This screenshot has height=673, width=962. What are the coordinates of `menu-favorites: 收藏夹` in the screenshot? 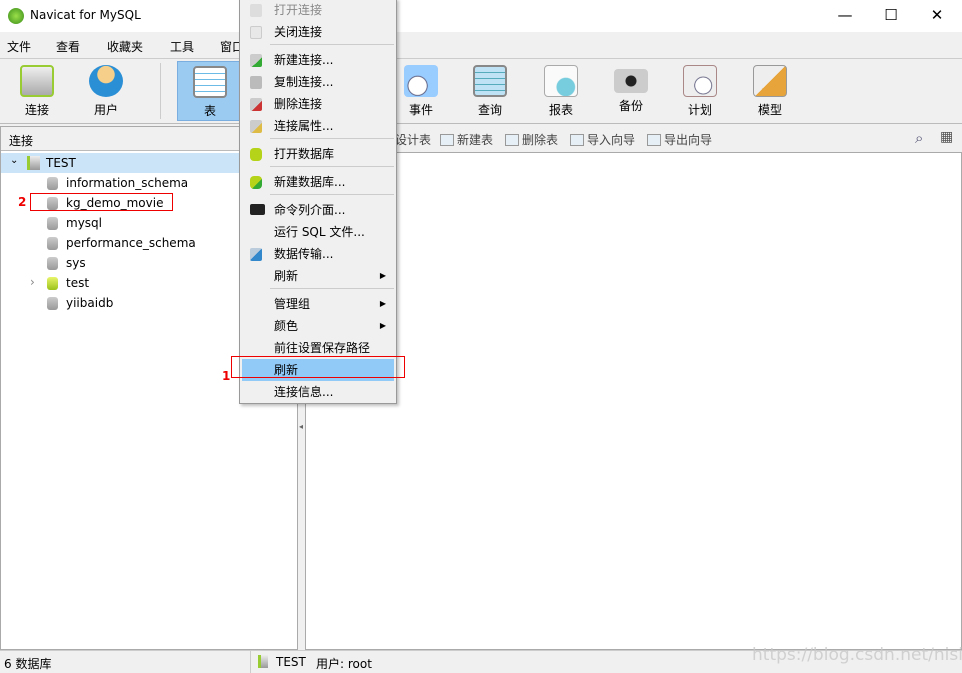 It's located at (125, 46).